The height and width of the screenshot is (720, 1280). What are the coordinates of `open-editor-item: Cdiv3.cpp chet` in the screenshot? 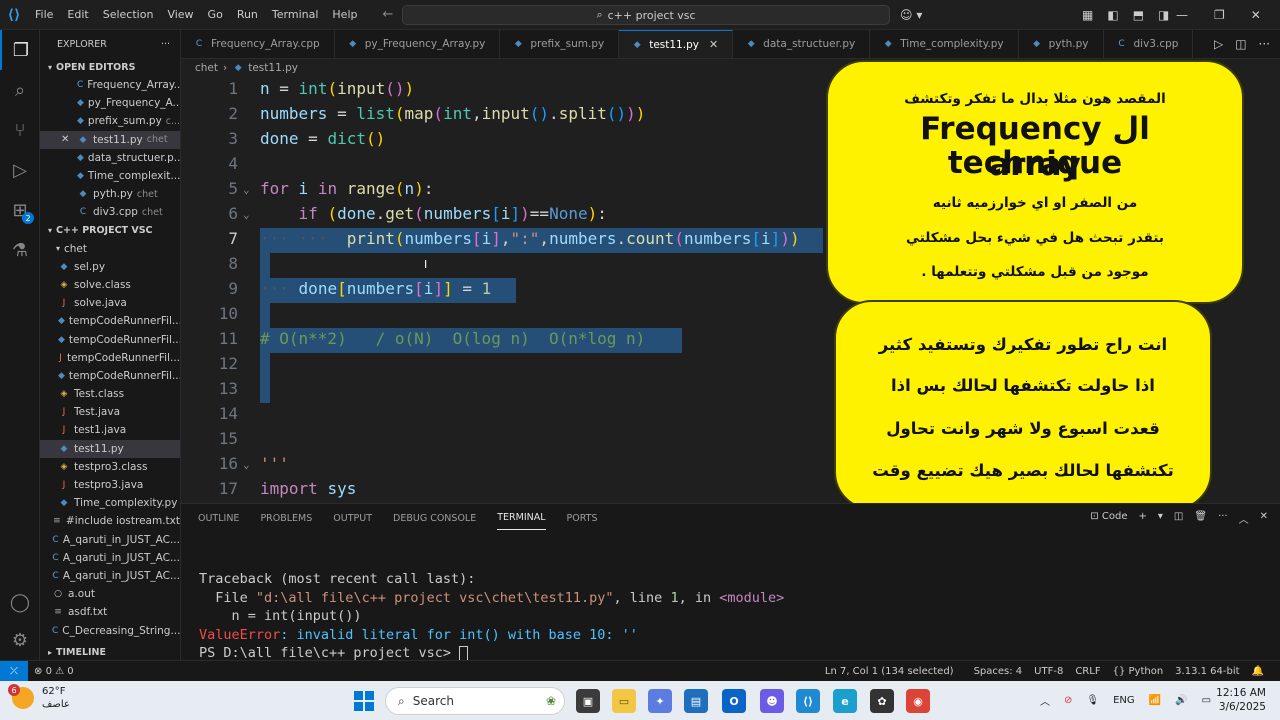 It's located at (110, 212).